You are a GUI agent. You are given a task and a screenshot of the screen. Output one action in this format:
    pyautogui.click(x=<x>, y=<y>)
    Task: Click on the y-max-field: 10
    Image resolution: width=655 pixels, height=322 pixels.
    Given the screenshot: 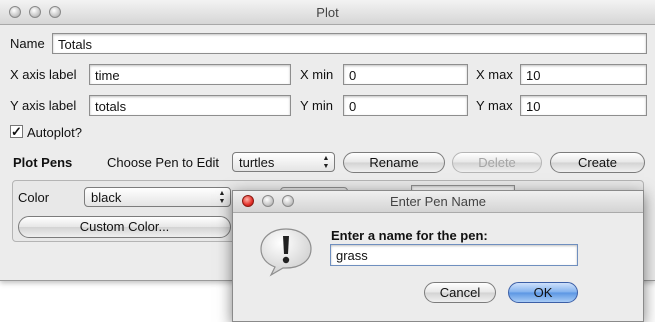 What is the action you would take?
    pyautogui.click(x=583, y=105)
    